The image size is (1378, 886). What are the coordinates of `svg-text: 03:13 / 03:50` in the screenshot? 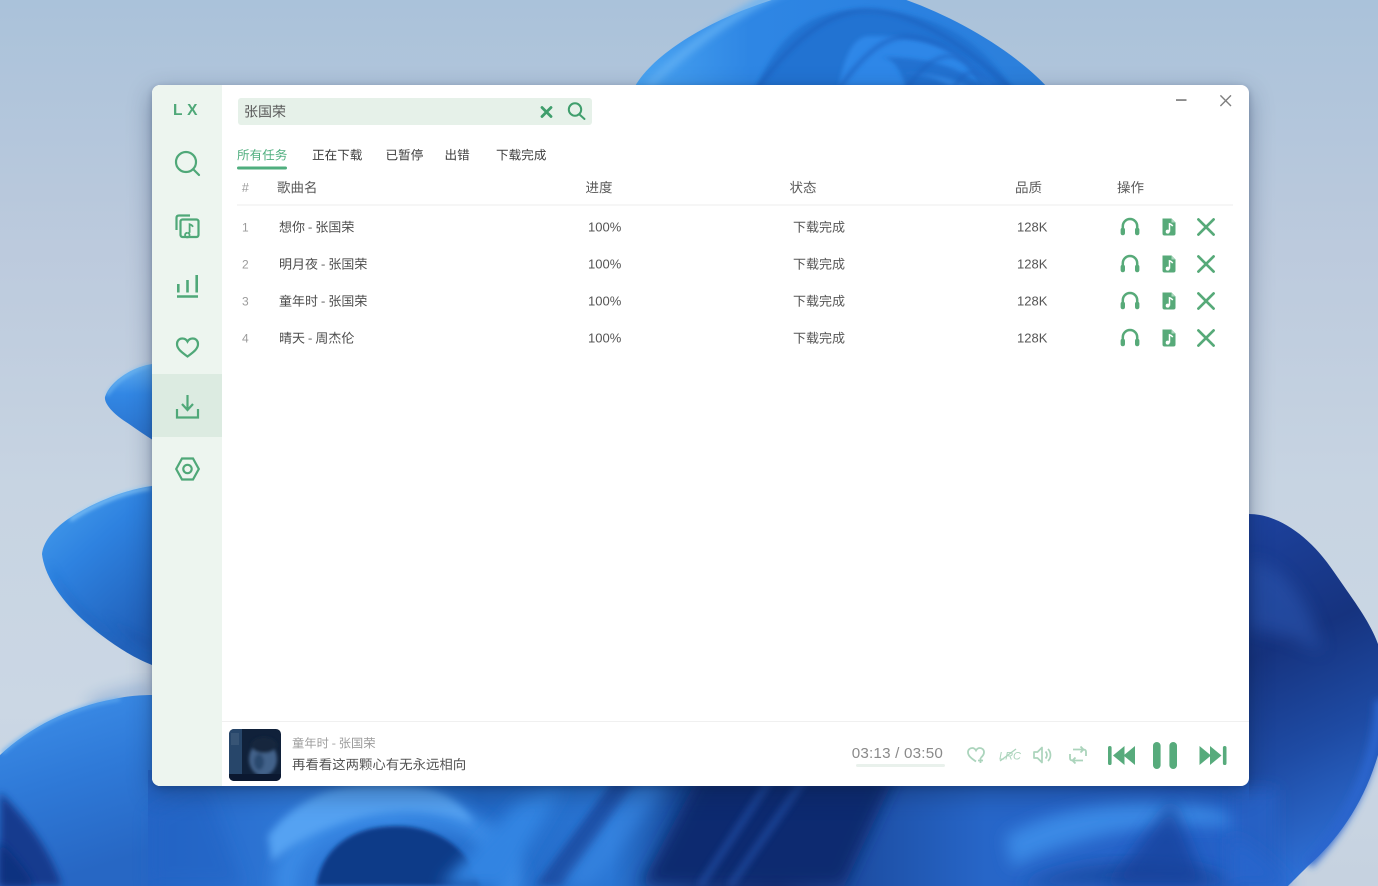 It's located at (897, 753).